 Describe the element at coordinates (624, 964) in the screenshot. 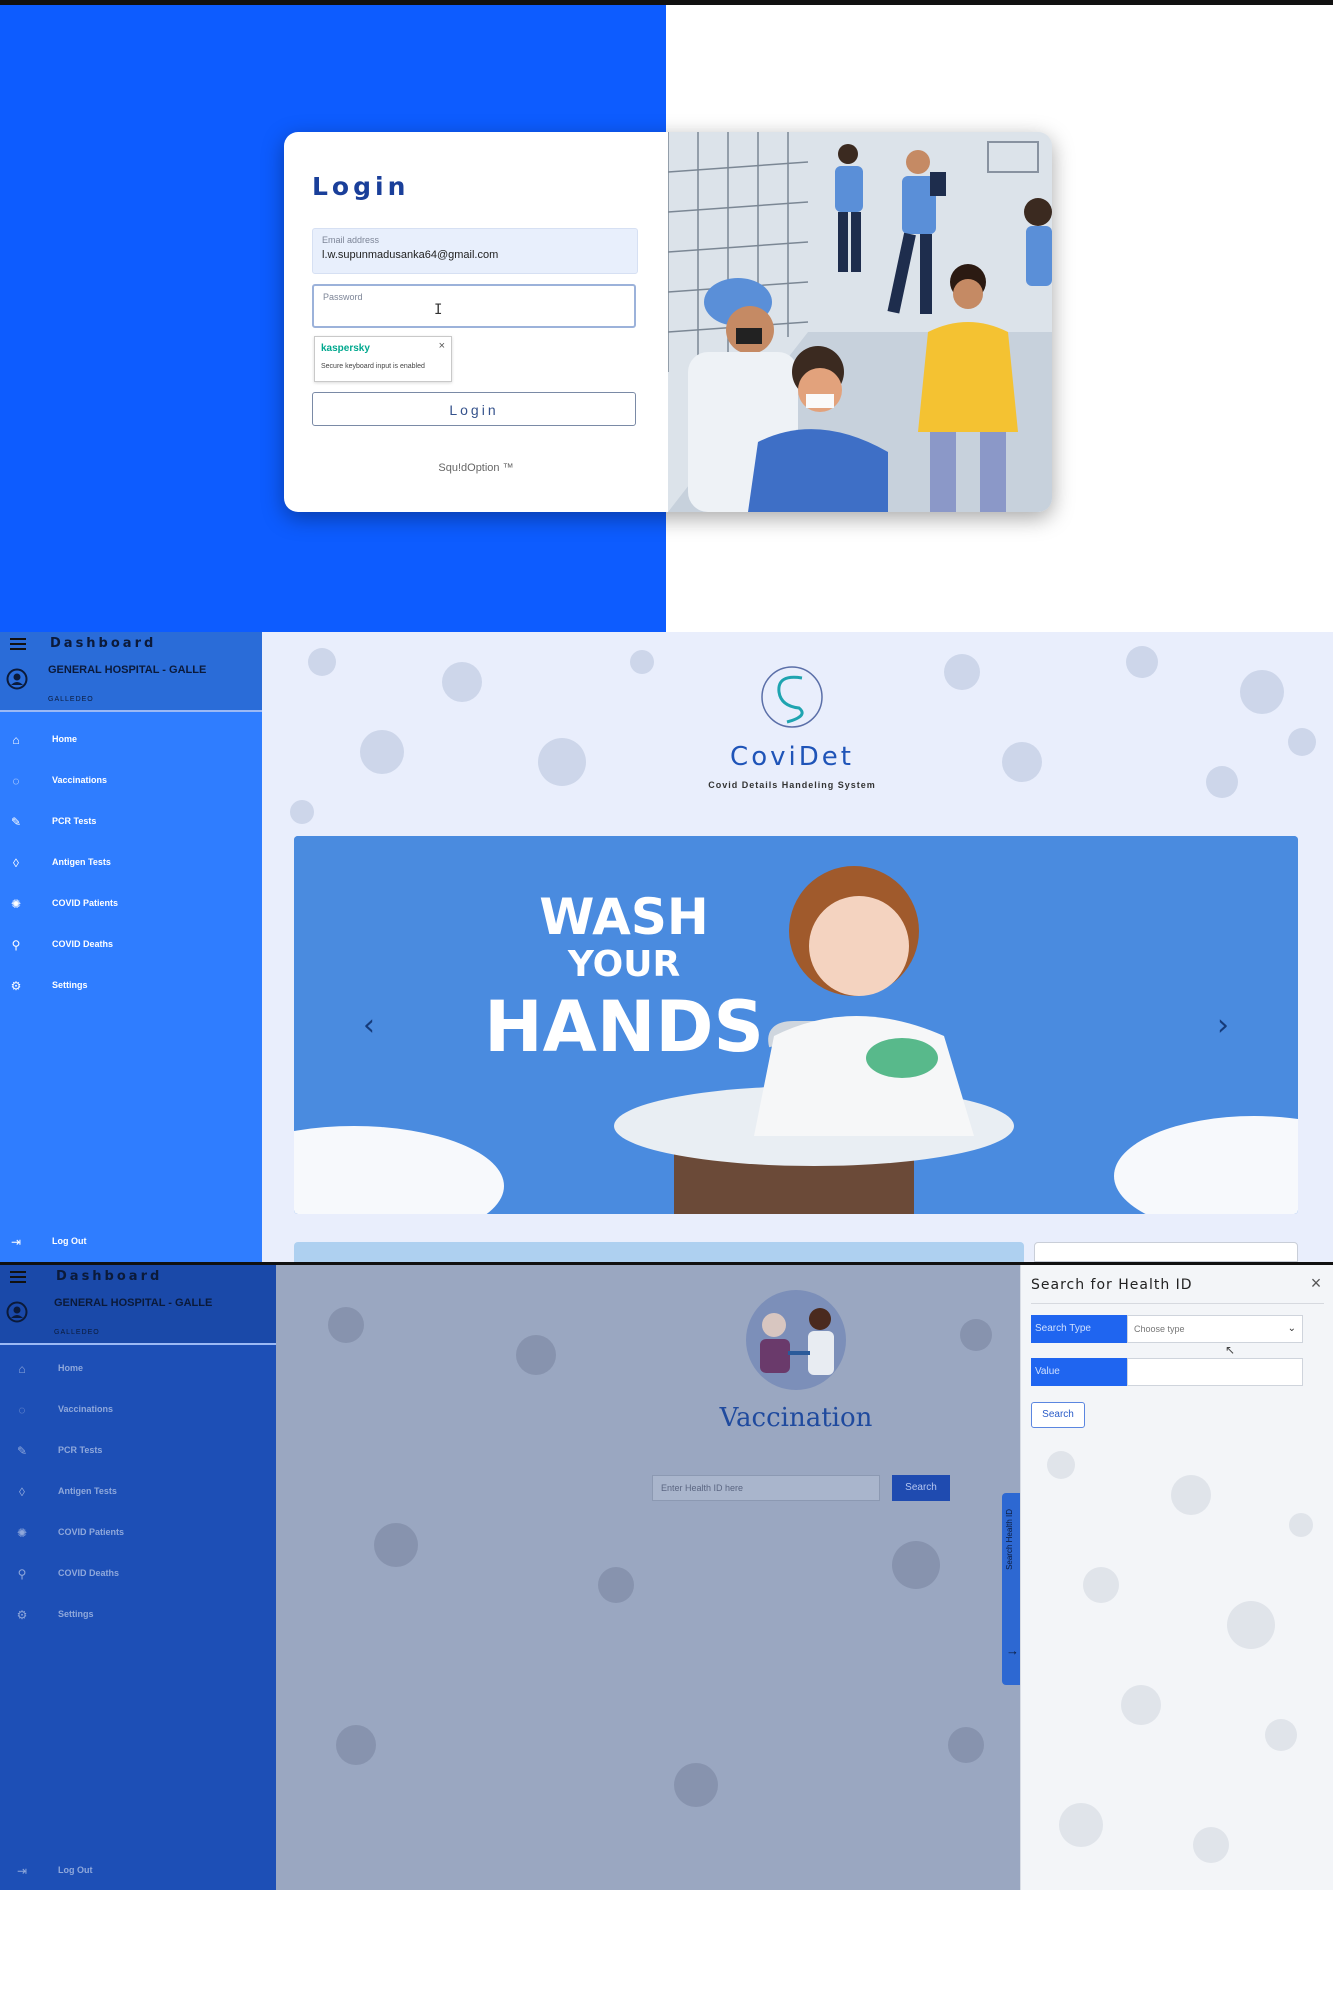

I see `hero-line-2: YOUR` at that location.